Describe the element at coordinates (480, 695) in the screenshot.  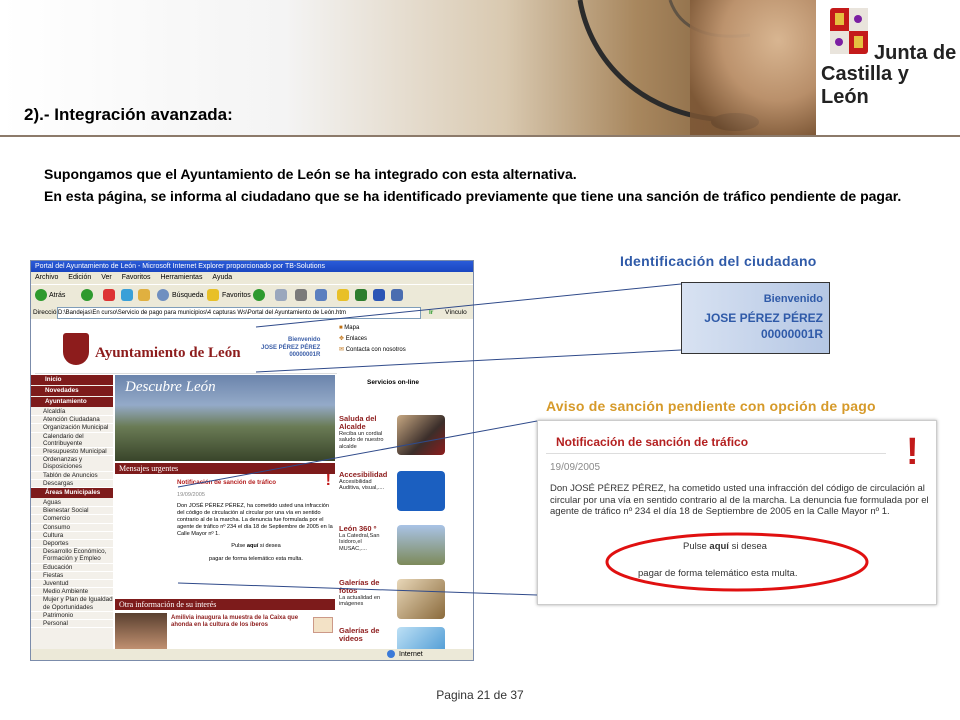
I see `page-number: Pagina 21 de 37` at that location.